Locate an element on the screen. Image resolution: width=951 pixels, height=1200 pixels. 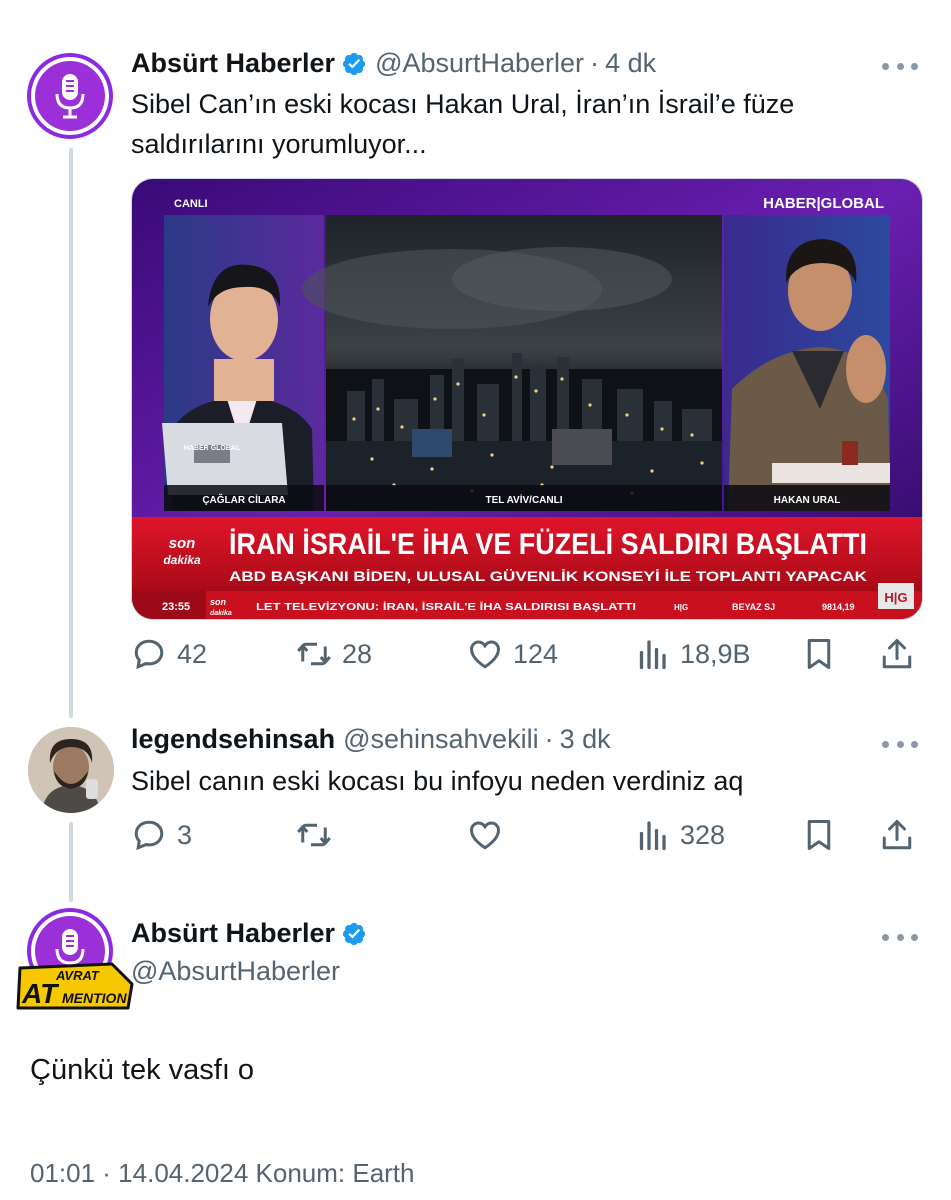
tweet-text: Çünkü tek vasfı o is located at coordinates (142, 1070).